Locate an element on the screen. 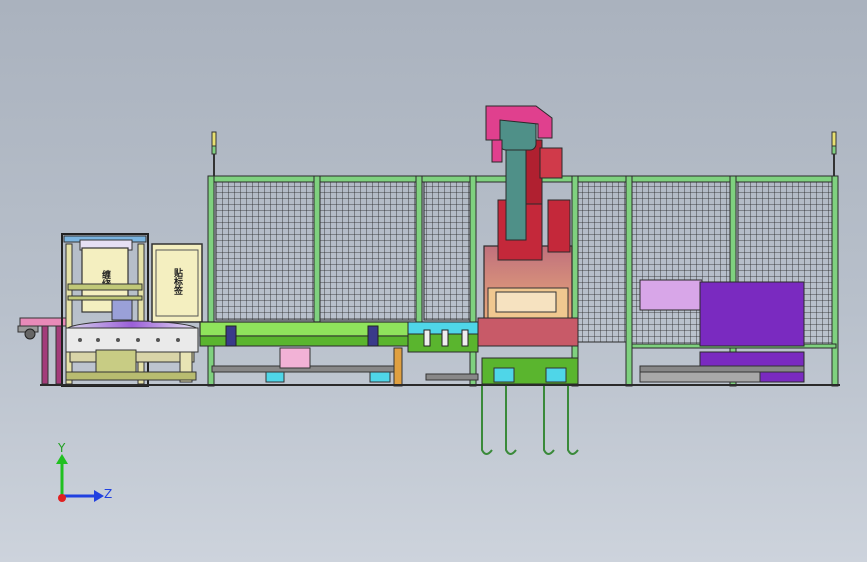 This screenshot has height=562, width=867. z-axis-label: Z is located at coordinates (108, 494).